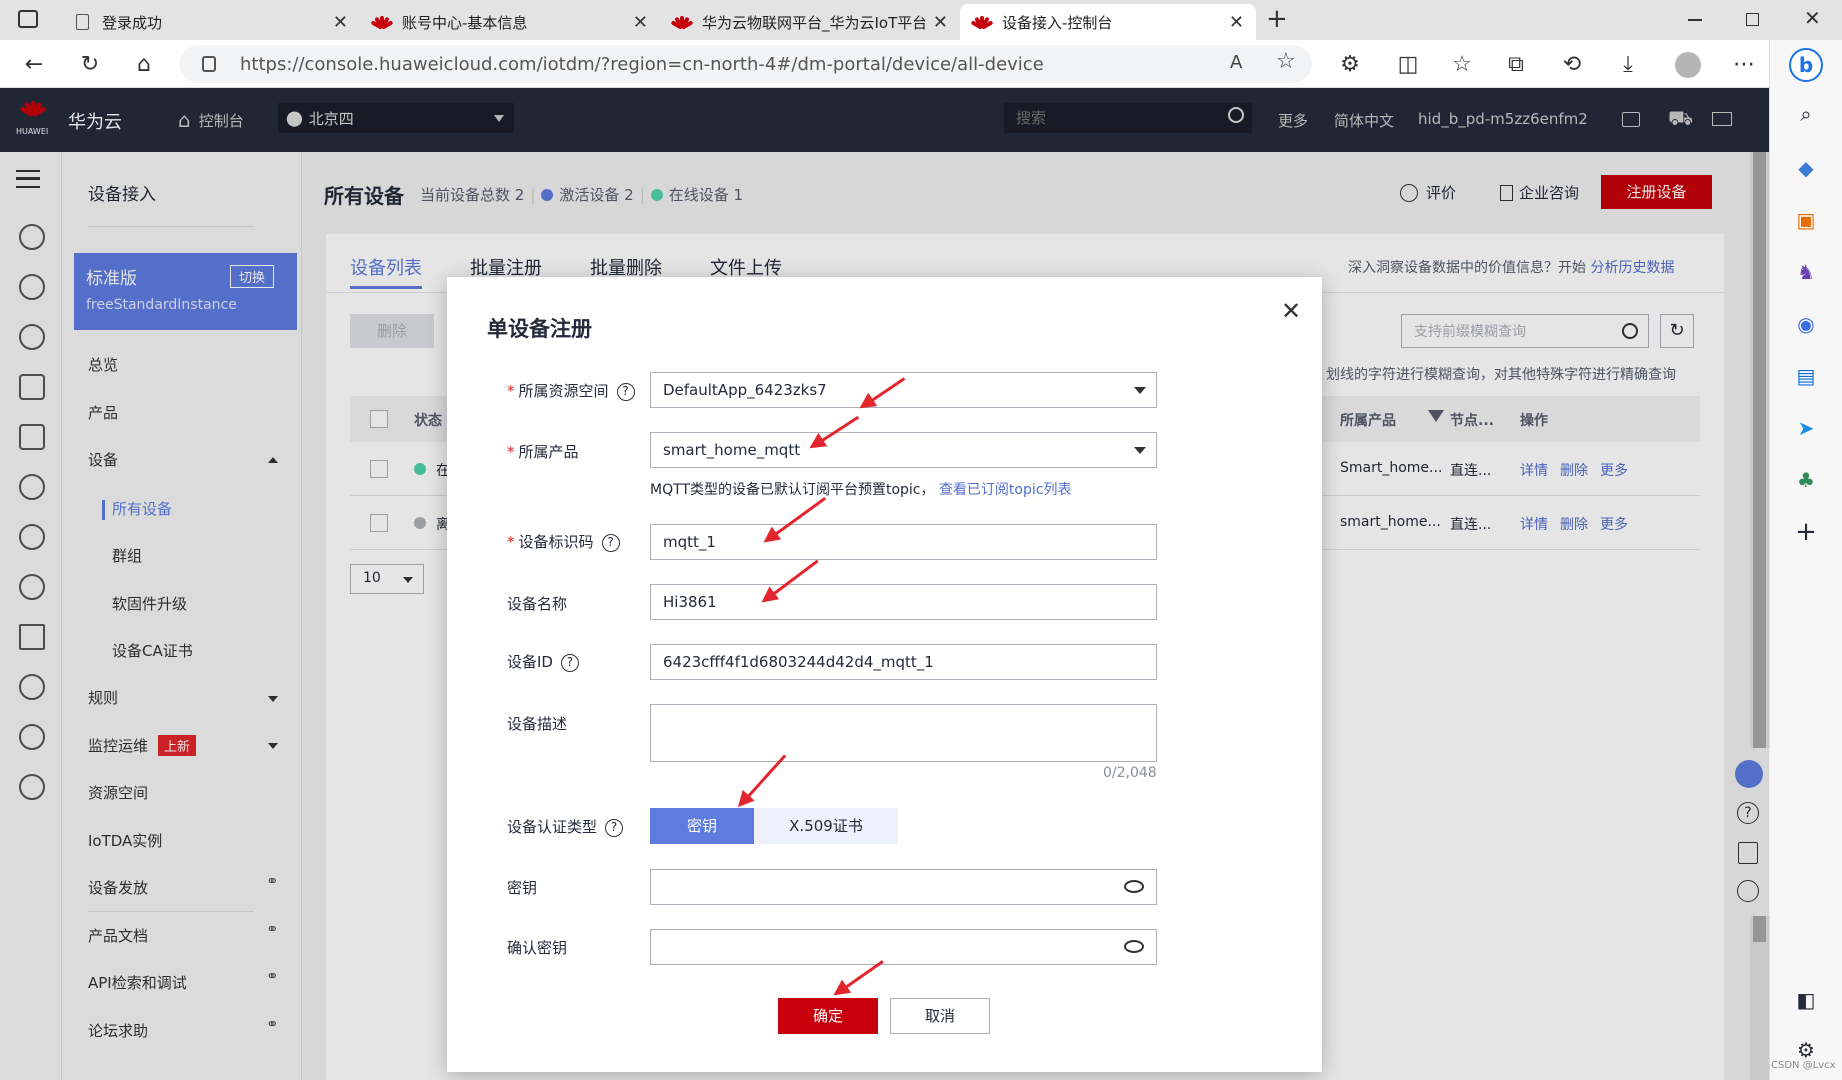 The height and width of the screenshot is (1080, 1842). Describe the element at coordinates (1236, 62) in the screenshot. I see `read-aloud-icon: A` at that location.